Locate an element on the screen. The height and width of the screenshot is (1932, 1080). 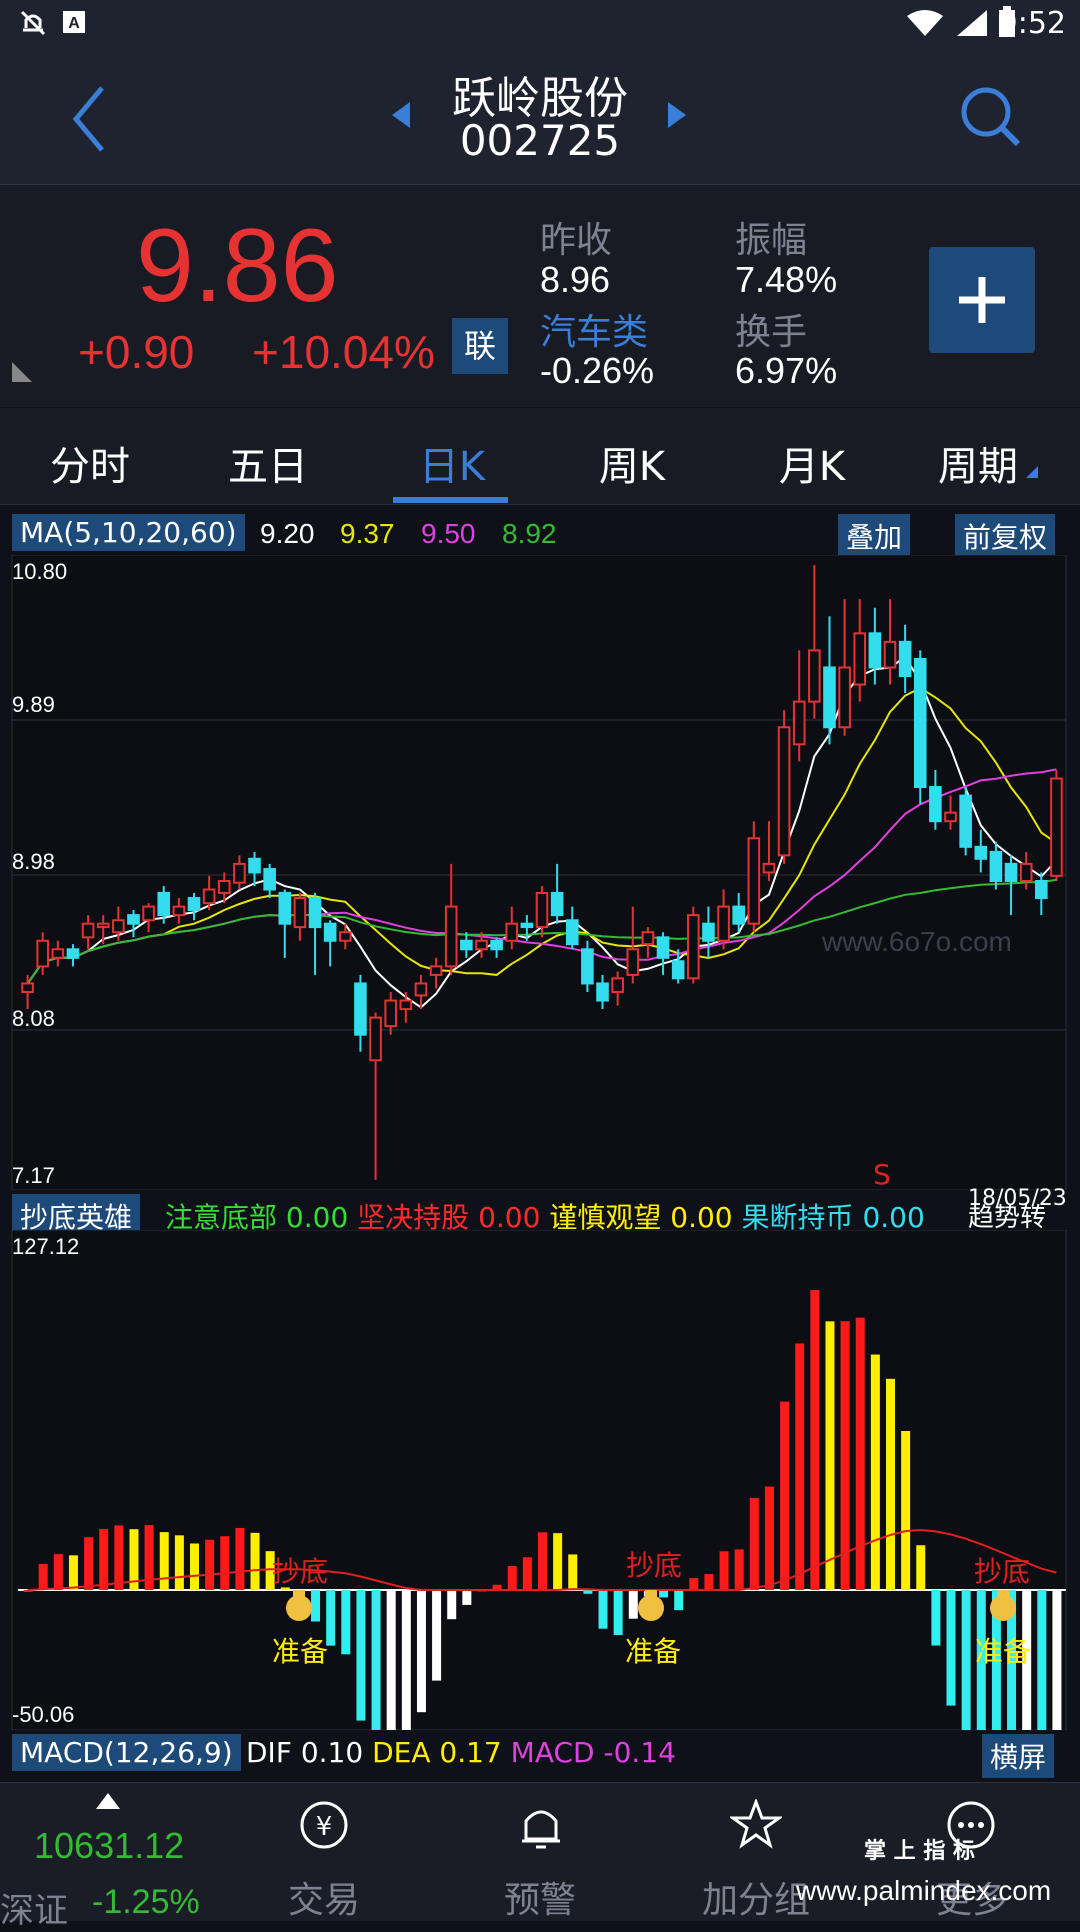
app-a-icon: A is located at coordinates (74, 22).